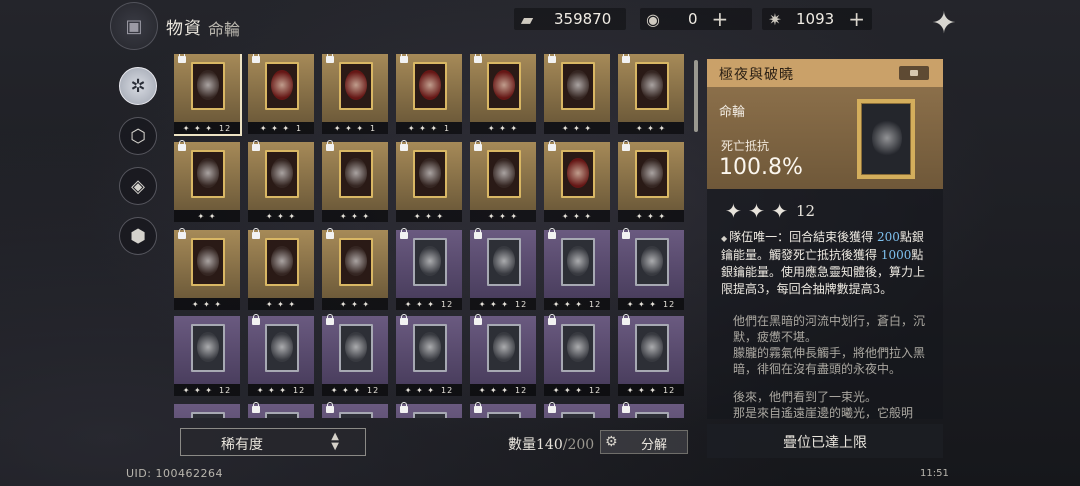 This screenshot has height=486, width=1080. I want to click on cube-icon: ⬢, so click(138, 236).